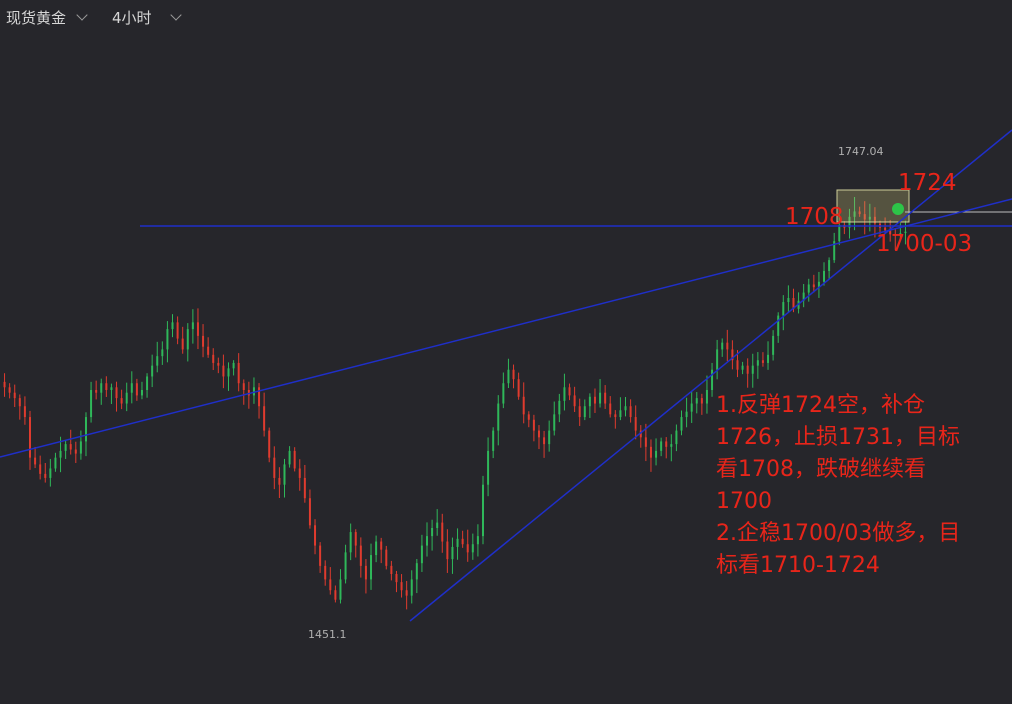 This screenshot has width=1012, height=704. What do you see at coordinates (744, 501) in the screenshot?
I see `plan-line: 1700` at bounding box center [744, 501].